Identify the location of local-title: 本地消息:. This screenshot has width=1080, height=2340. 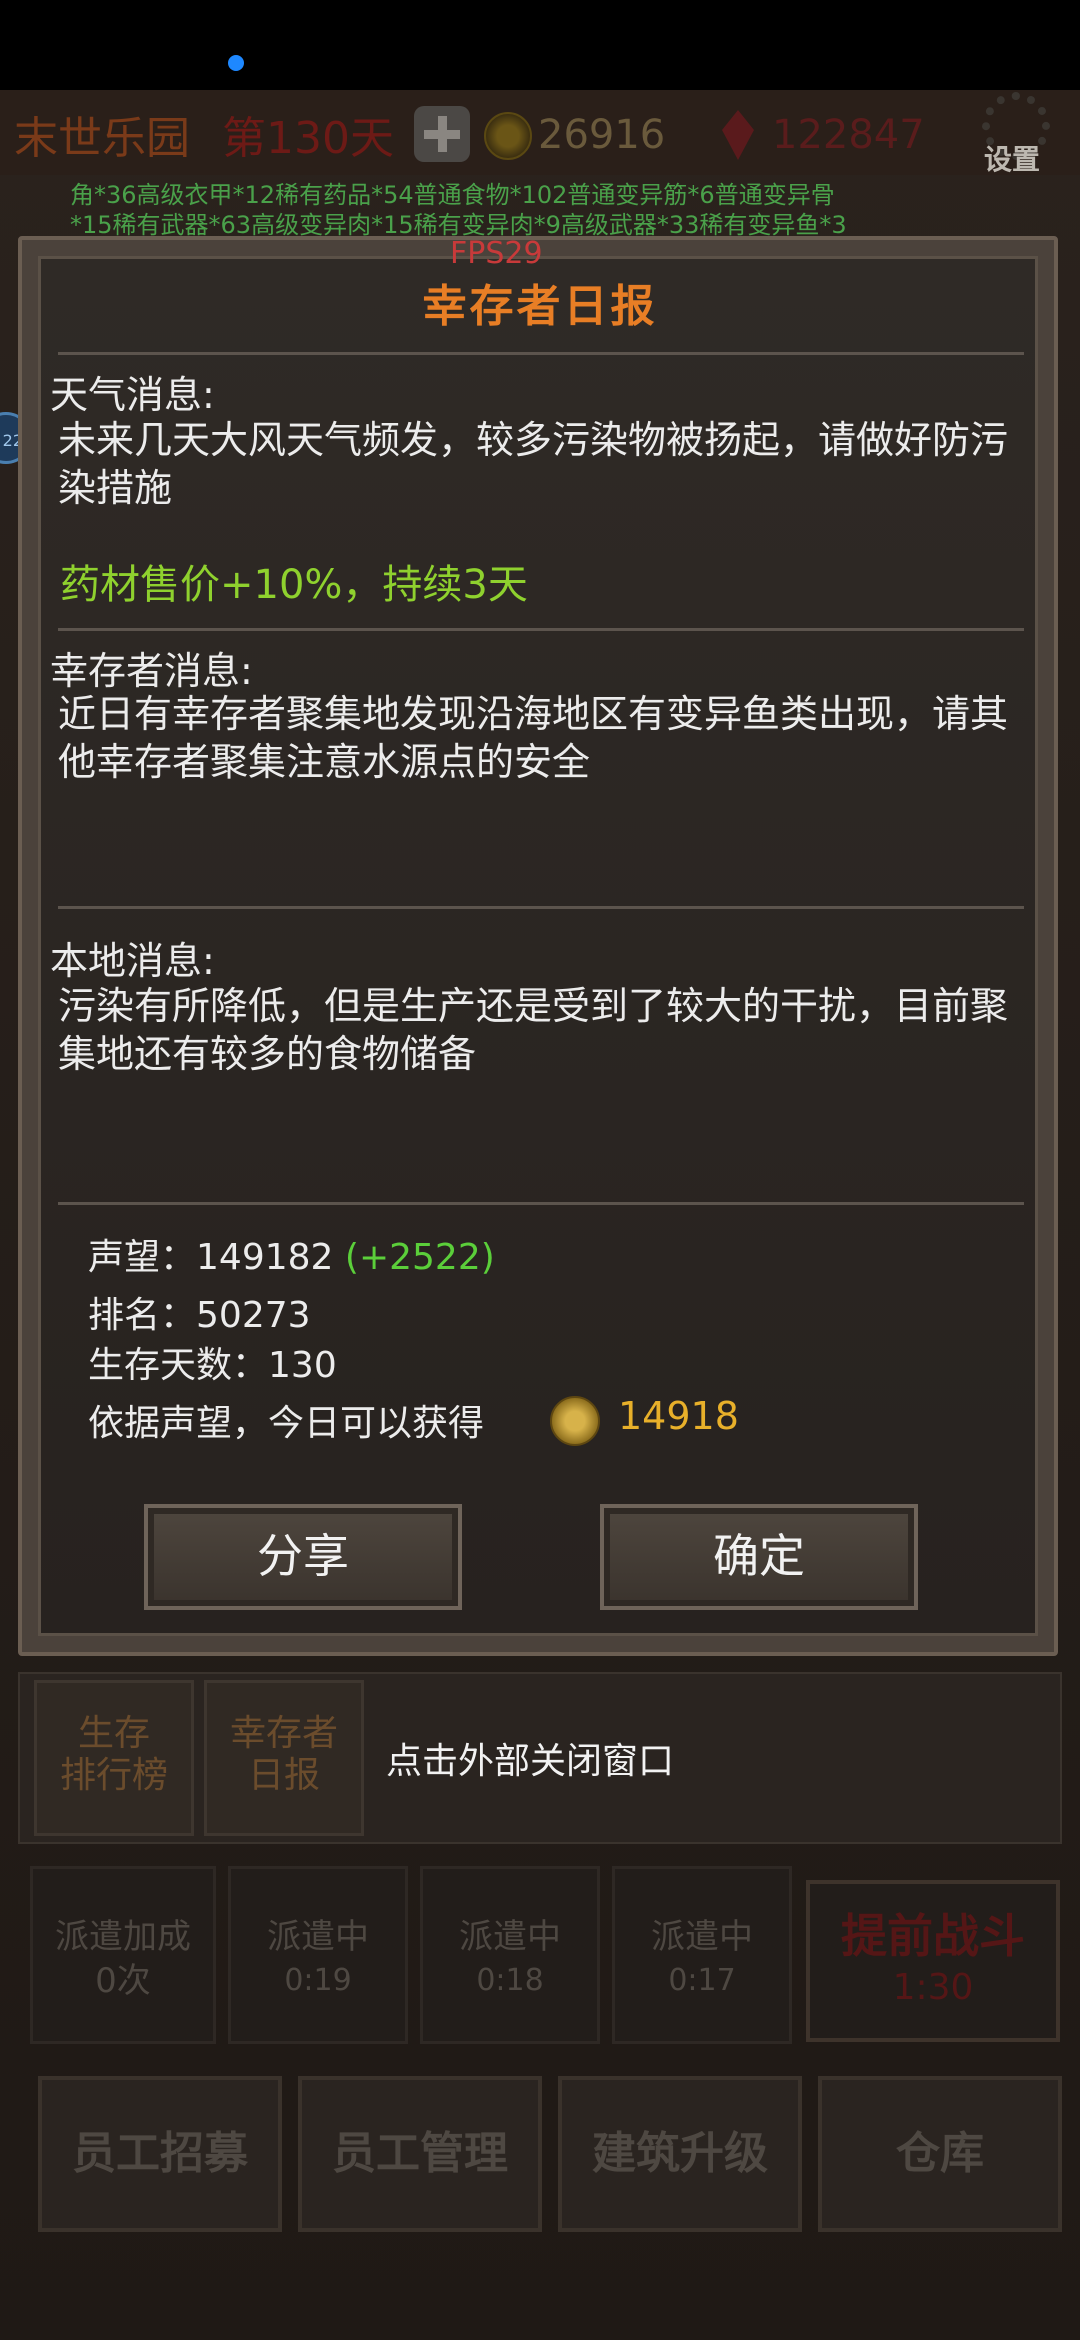
(132, 961).